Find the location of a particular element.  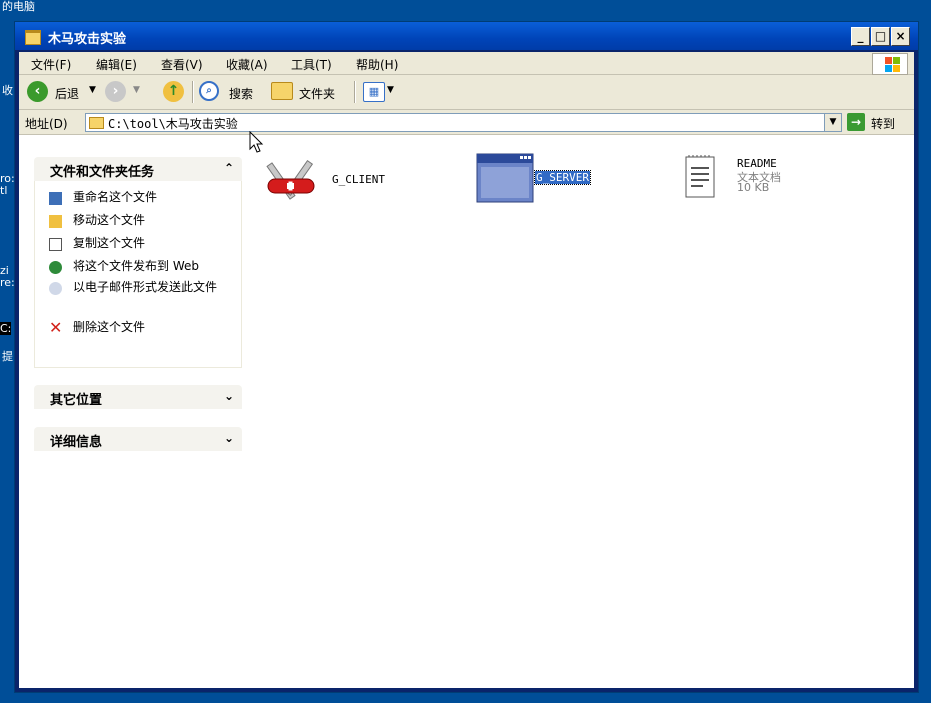

window-title: 木马攻击实验 is located at coordinates (87, 39).